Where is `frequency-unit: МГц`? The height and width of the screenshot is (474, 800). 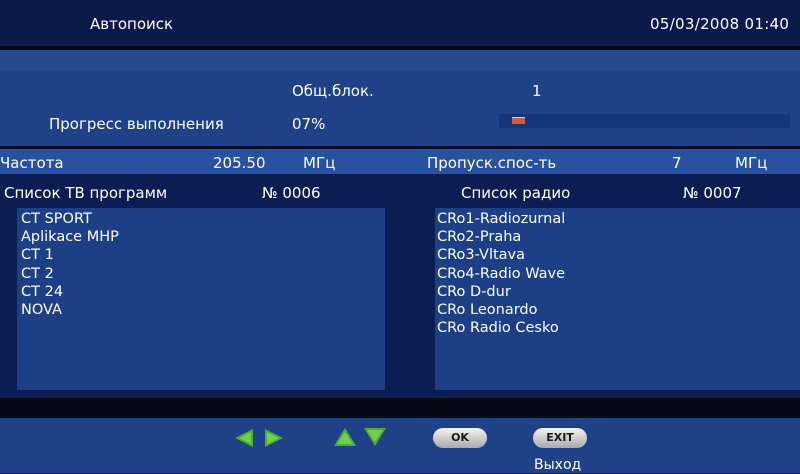
frequency-unit: МГц is located at coordinates (319, 163).